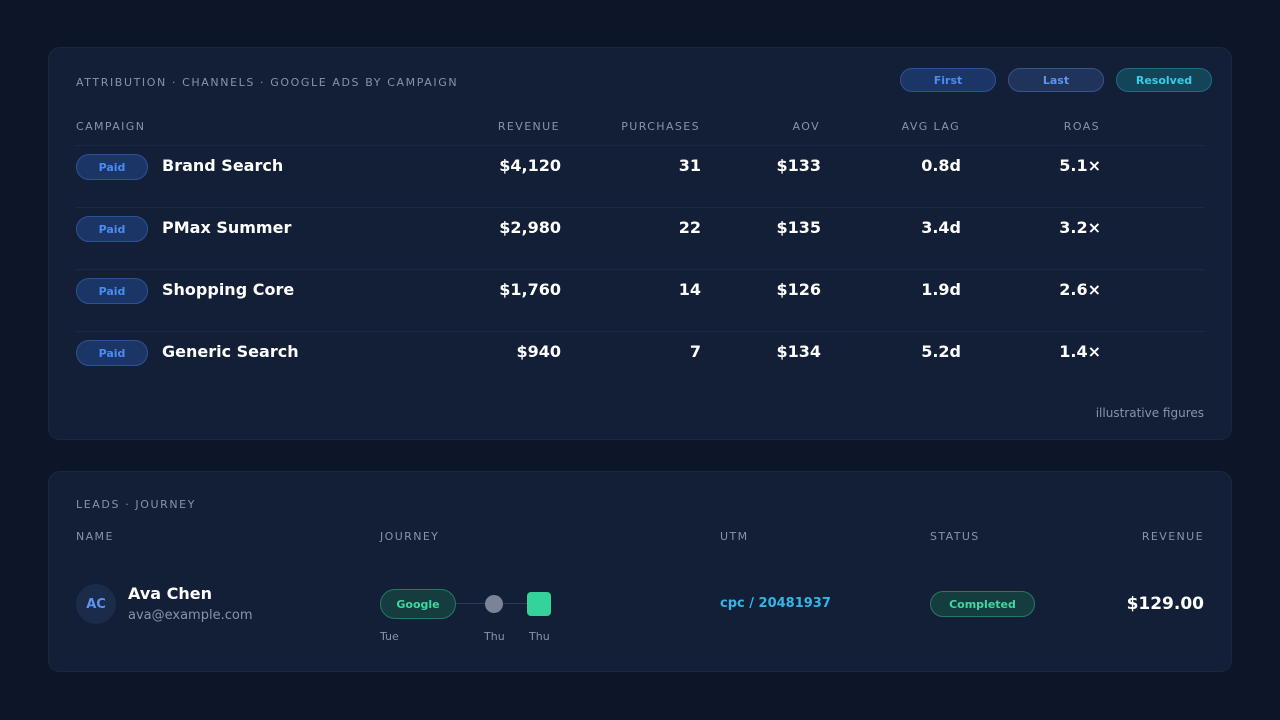  I want to click on revenue-cell: $2,980, so click(530, 227).